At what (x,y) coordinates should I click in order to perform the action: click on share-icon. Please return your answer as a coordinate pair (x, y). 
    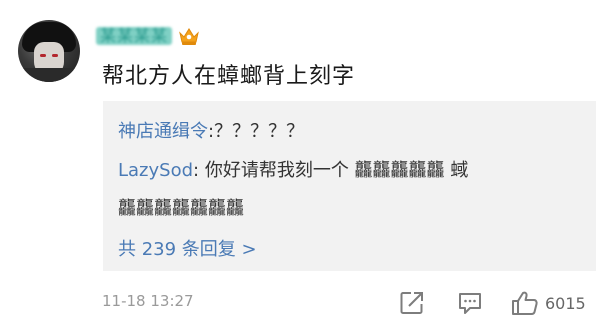
    Looking at the image, I should click on (411, 303).